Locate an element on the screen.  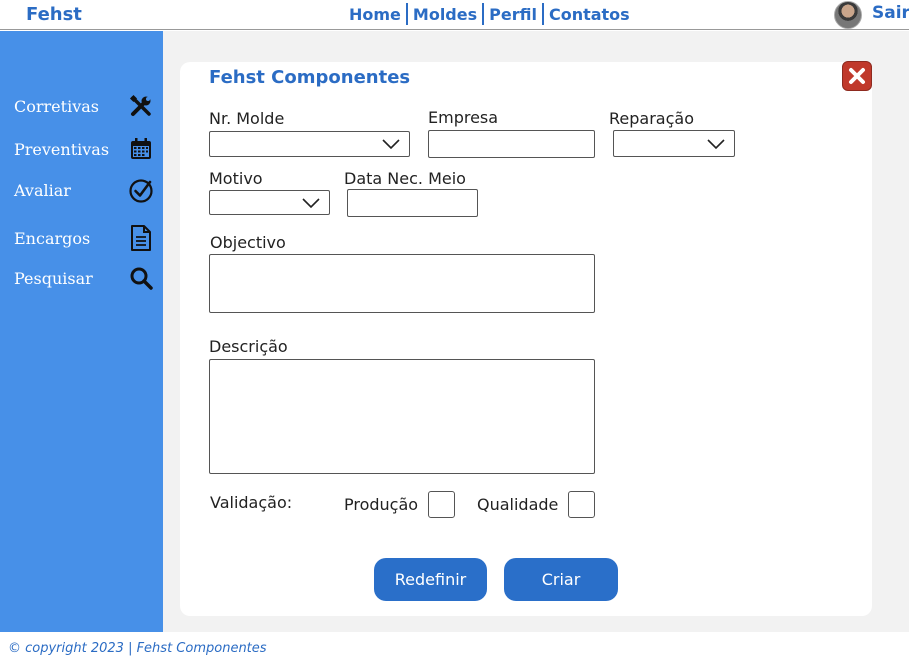
producao-checkbox is located at coordinates (441, 504).